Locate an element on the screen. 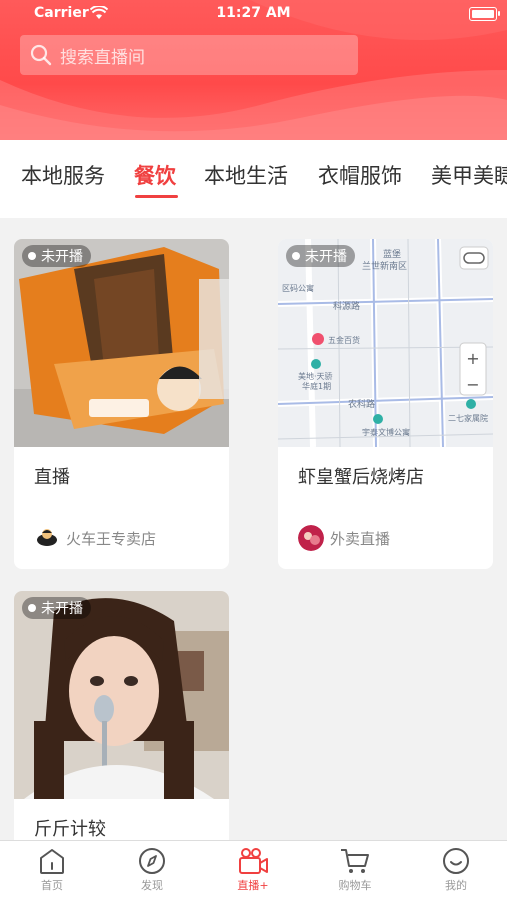 Image resolution: width=507 pixels, height=901 pixels. search-input: 搜索直播间 is located at coordinates (189, 55).